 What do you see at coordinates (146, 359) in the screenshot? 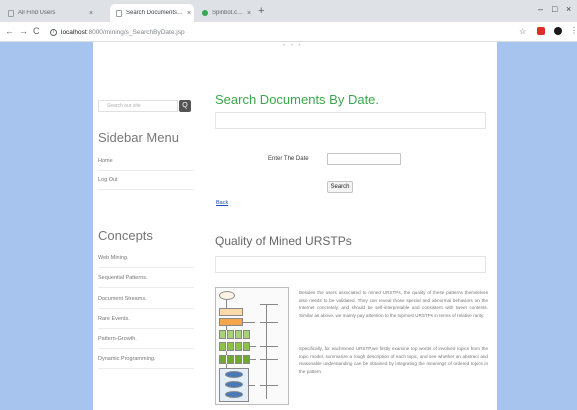
I see `concept-item-dynamic-programming: Dynamic Programming.` at bounding box center [146, 359].